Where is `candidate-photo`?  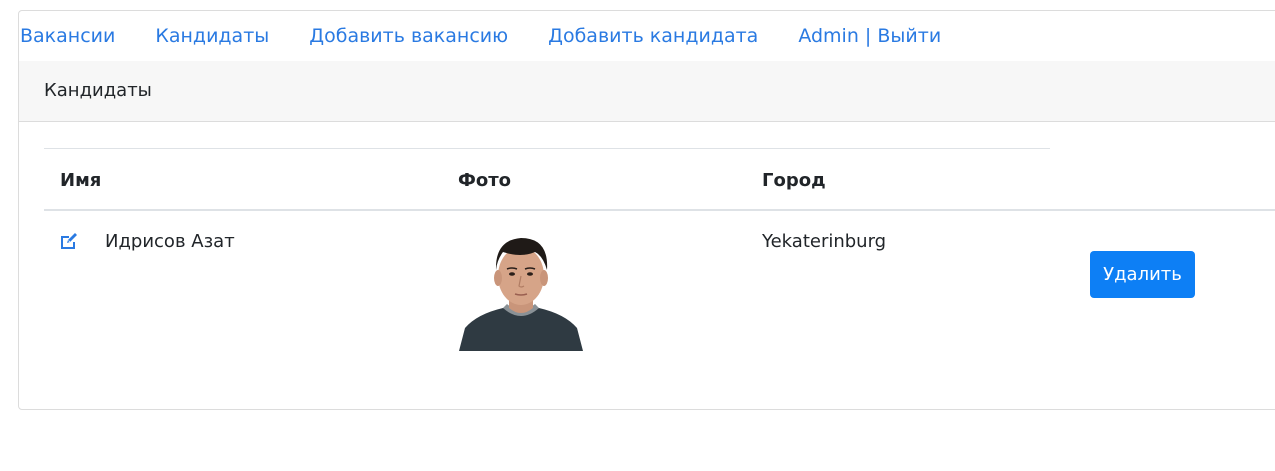 candidate-photo is located at coordinates (521, 291).